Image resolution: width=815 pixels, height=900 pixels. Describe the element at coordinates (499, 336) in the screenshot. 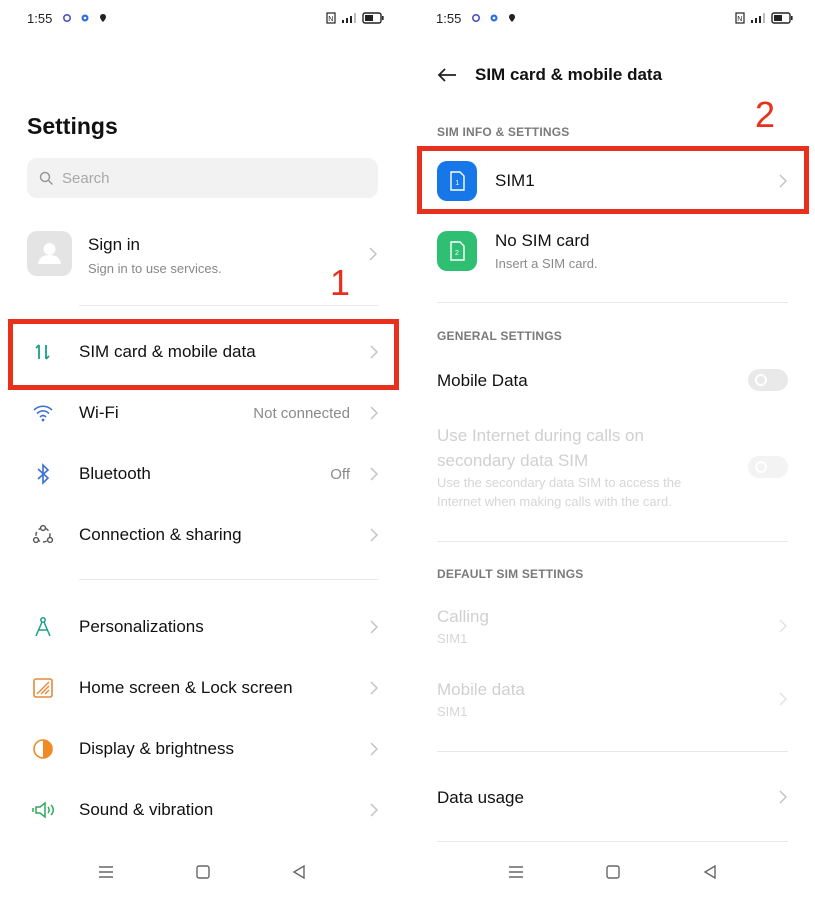

I see `section-header-general: GENERAL SETTINGS` at that location.